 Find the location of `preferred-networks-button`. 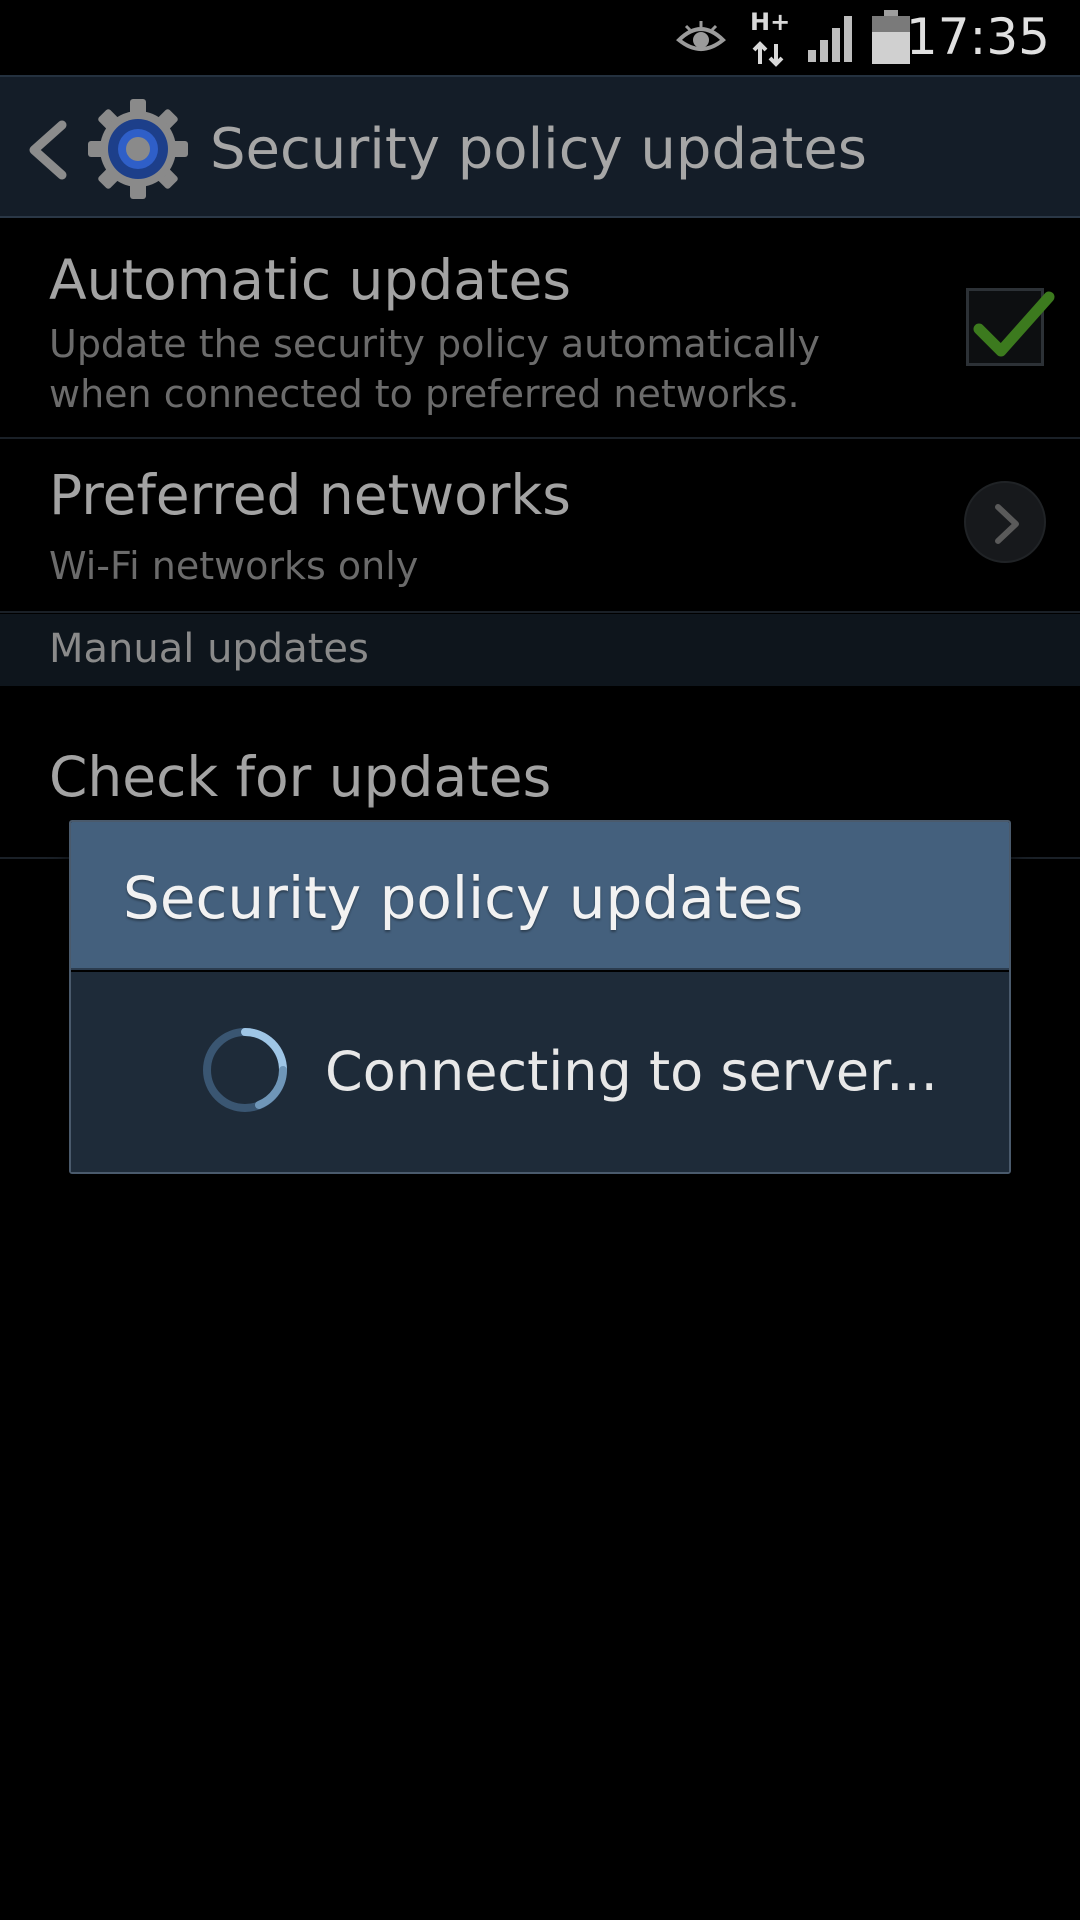

preferred-networks-button is located at coordinates (1005, 522).